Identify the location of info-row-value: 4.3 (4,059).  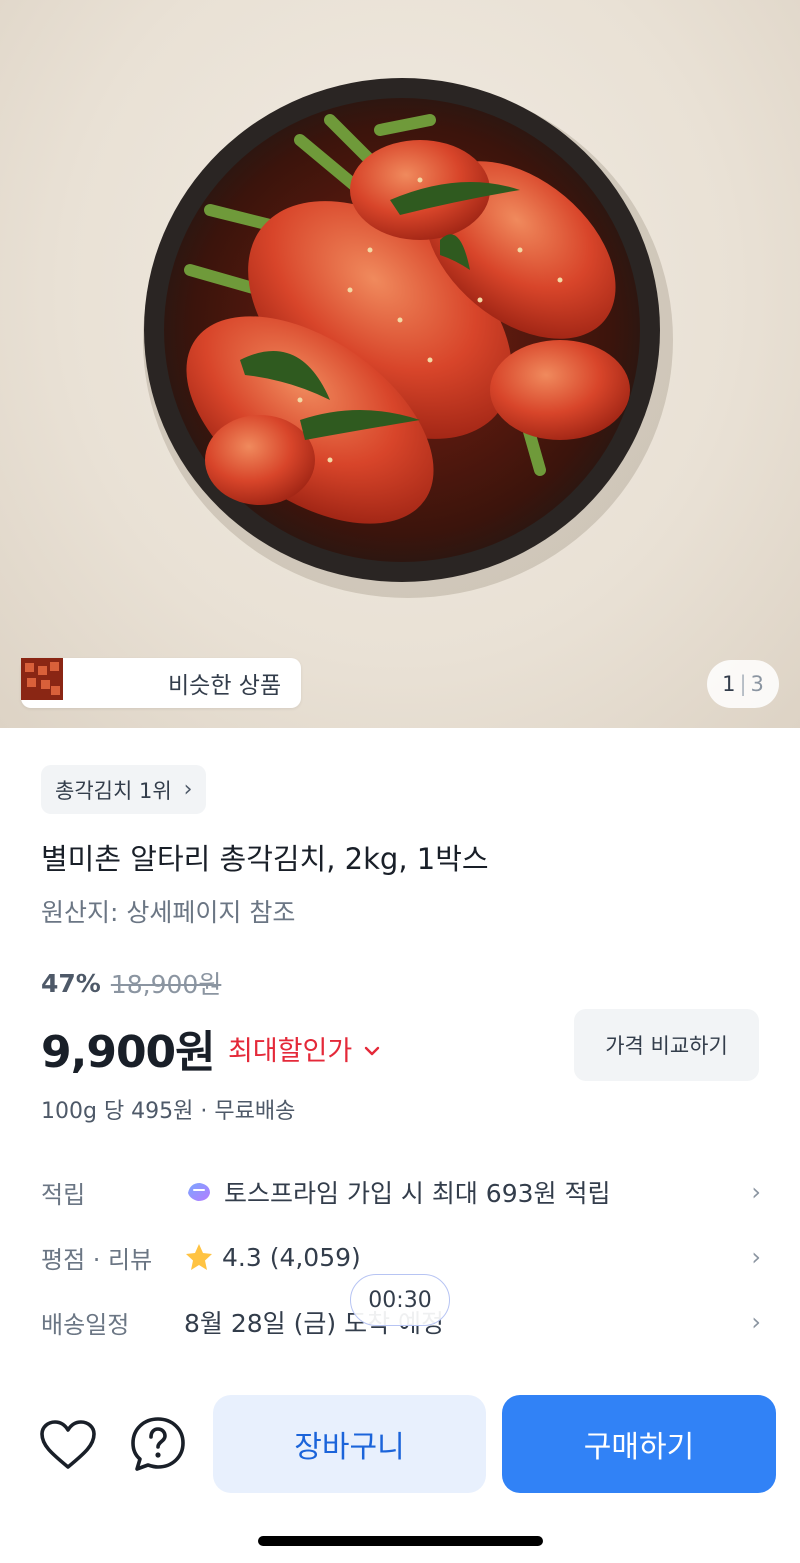
(291, 1257).